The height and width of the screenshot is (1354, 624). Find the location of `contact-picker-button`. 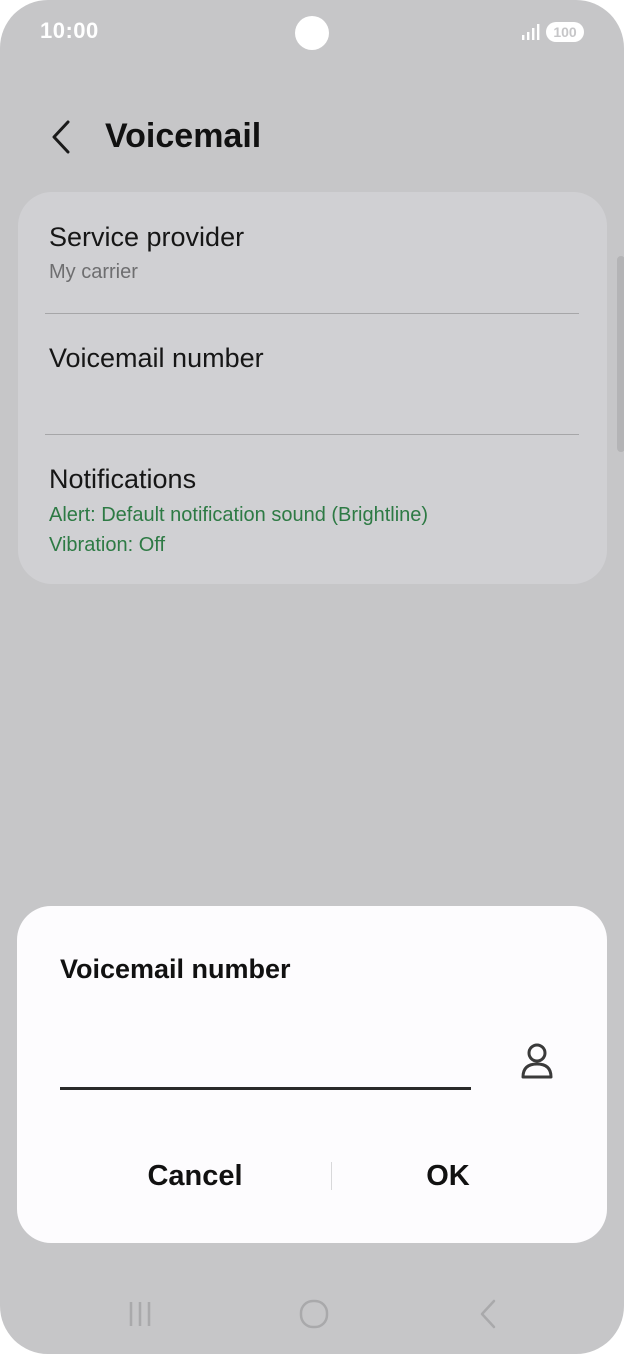

contact-picker-button is located at coordinates (537, 1061).